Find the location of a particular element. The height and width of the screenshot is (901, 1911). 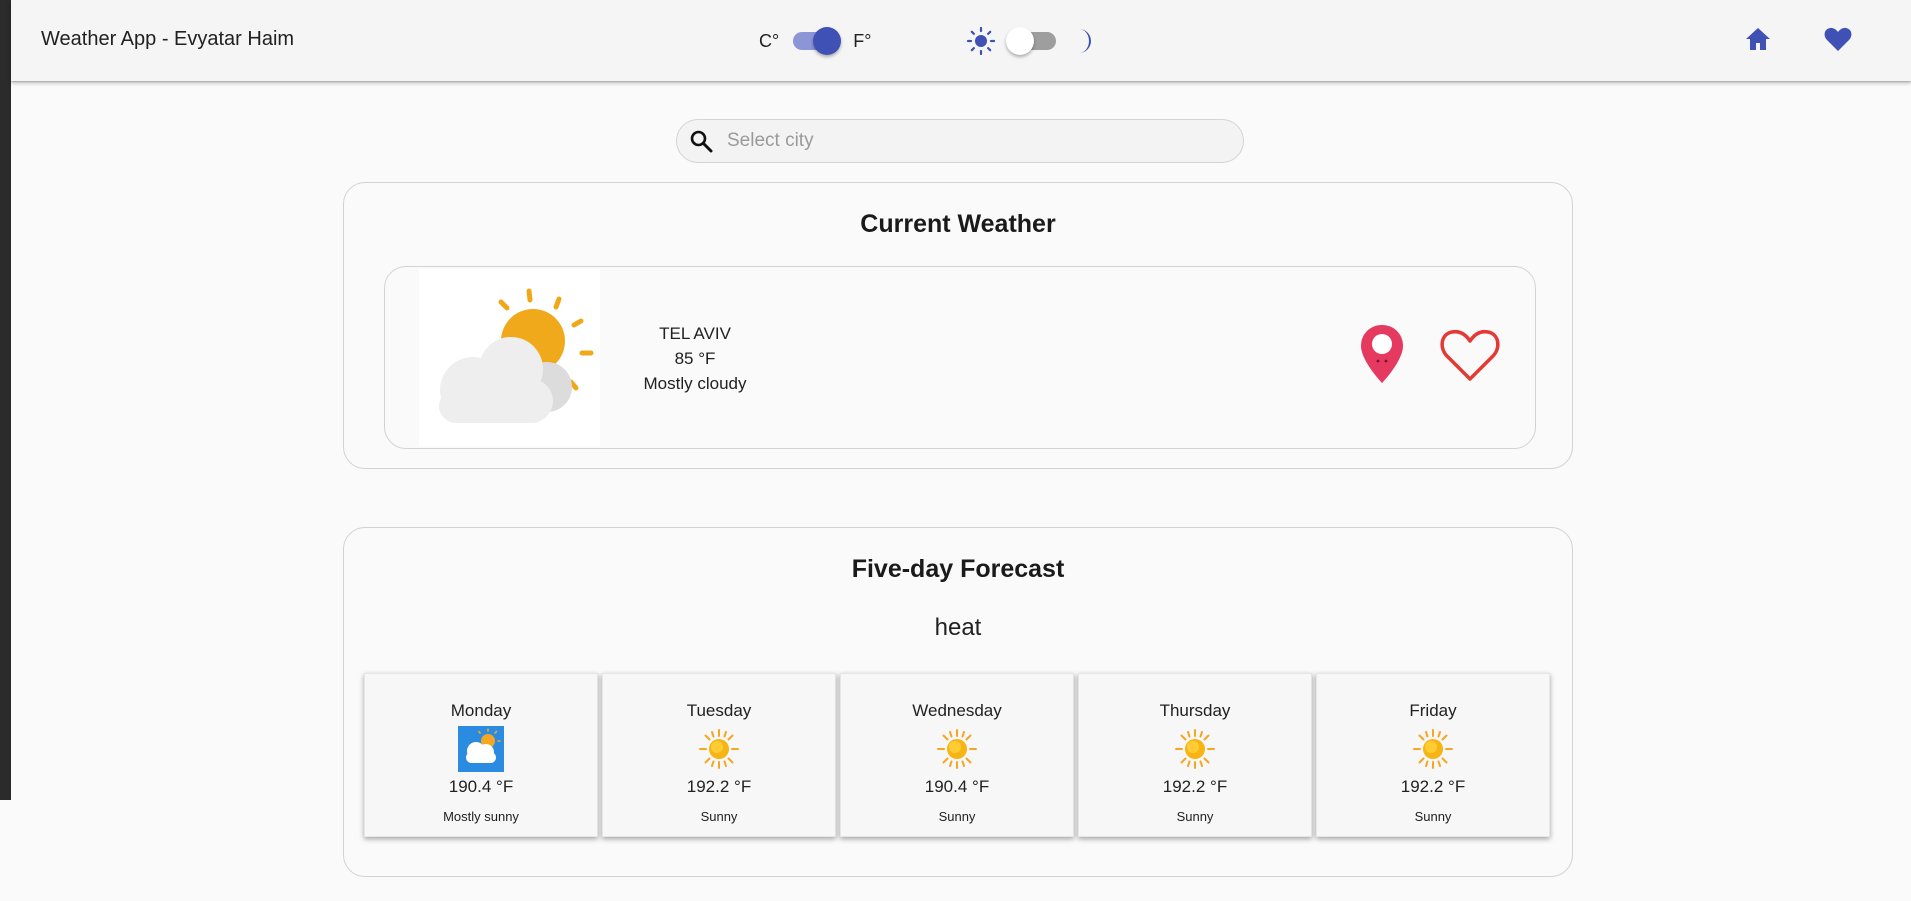

home-icon is located at coordinates (1758, 41).